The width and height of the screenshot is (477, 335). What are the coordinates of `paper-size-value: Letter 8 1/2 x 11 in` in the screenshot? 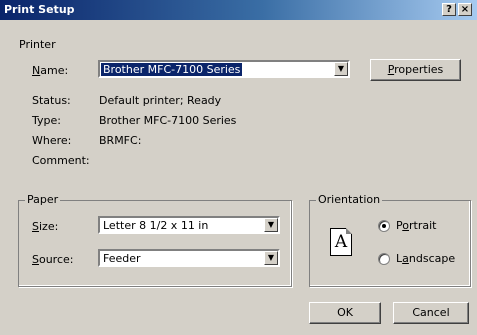 It's located at (156, 225).